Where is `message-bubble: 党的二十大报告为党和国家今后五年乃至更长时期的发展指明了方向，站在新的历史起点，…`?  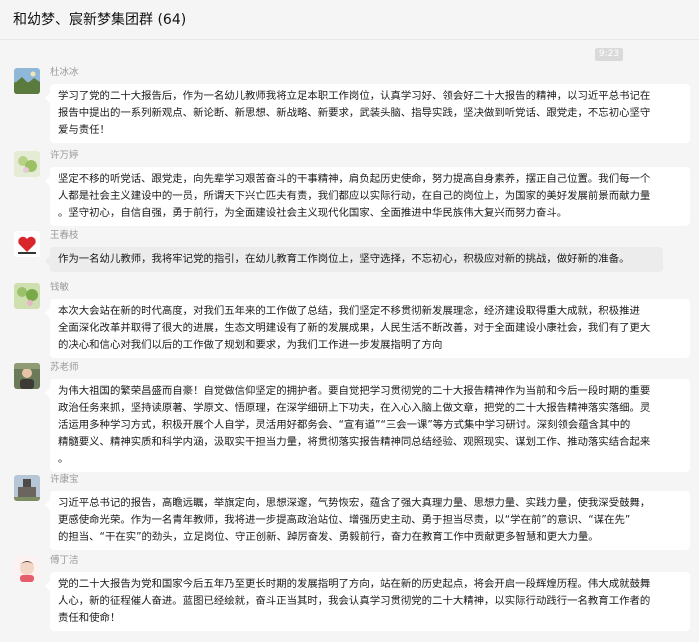 message-bubble: 党的二十大报告为党和国家今后五年乃至更长时期的发展指明了方向，站在新的历史起点，… is located at coordinates (367, 601).